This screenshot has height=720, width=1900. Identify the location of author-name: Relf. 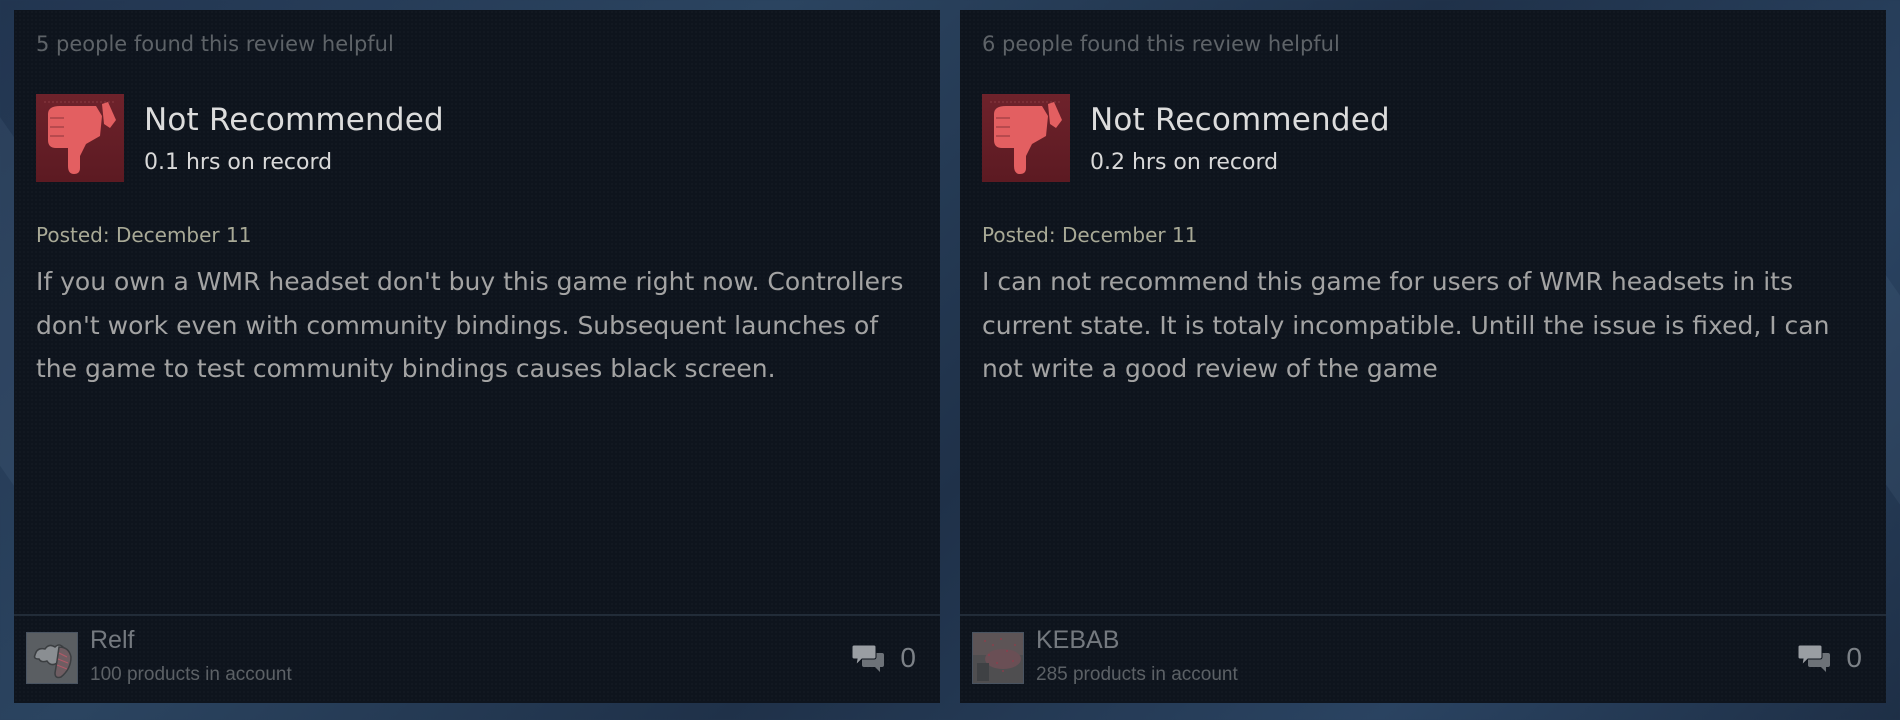
(112, 640).